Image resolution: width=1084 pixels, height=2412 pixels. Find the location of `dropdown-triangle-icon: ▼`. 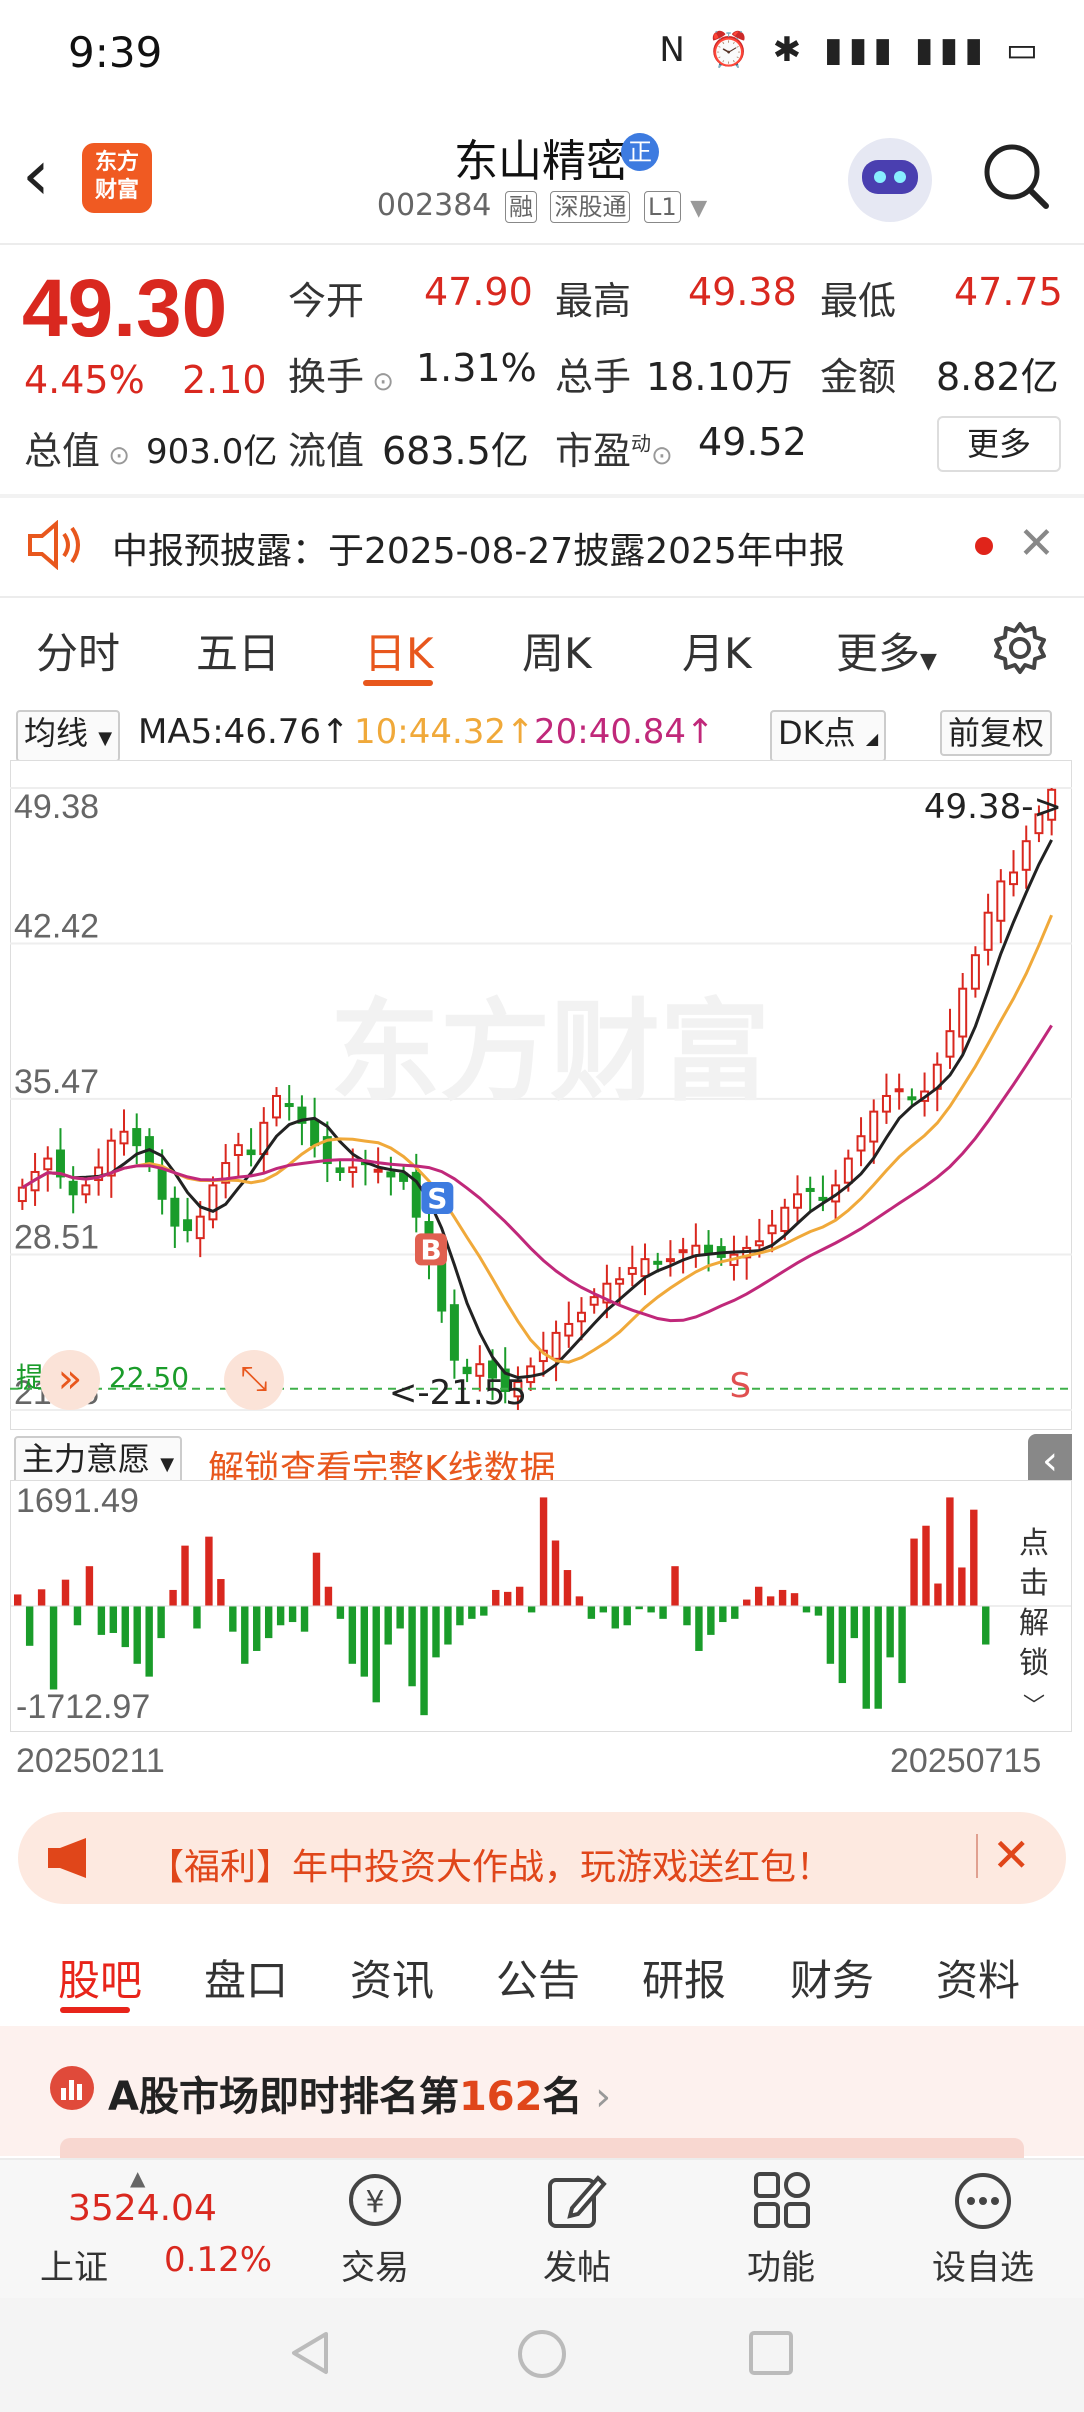

dropdown-triangle-icon: ▼ is located at coordinates (698, 208).